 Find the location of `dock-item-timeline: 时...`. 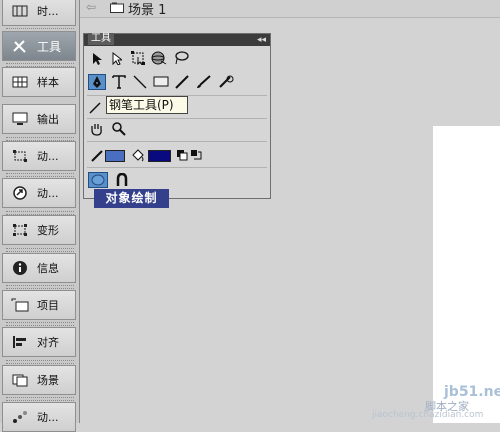

dock-item-timeline: 时... is located at coordinates (39, 13).